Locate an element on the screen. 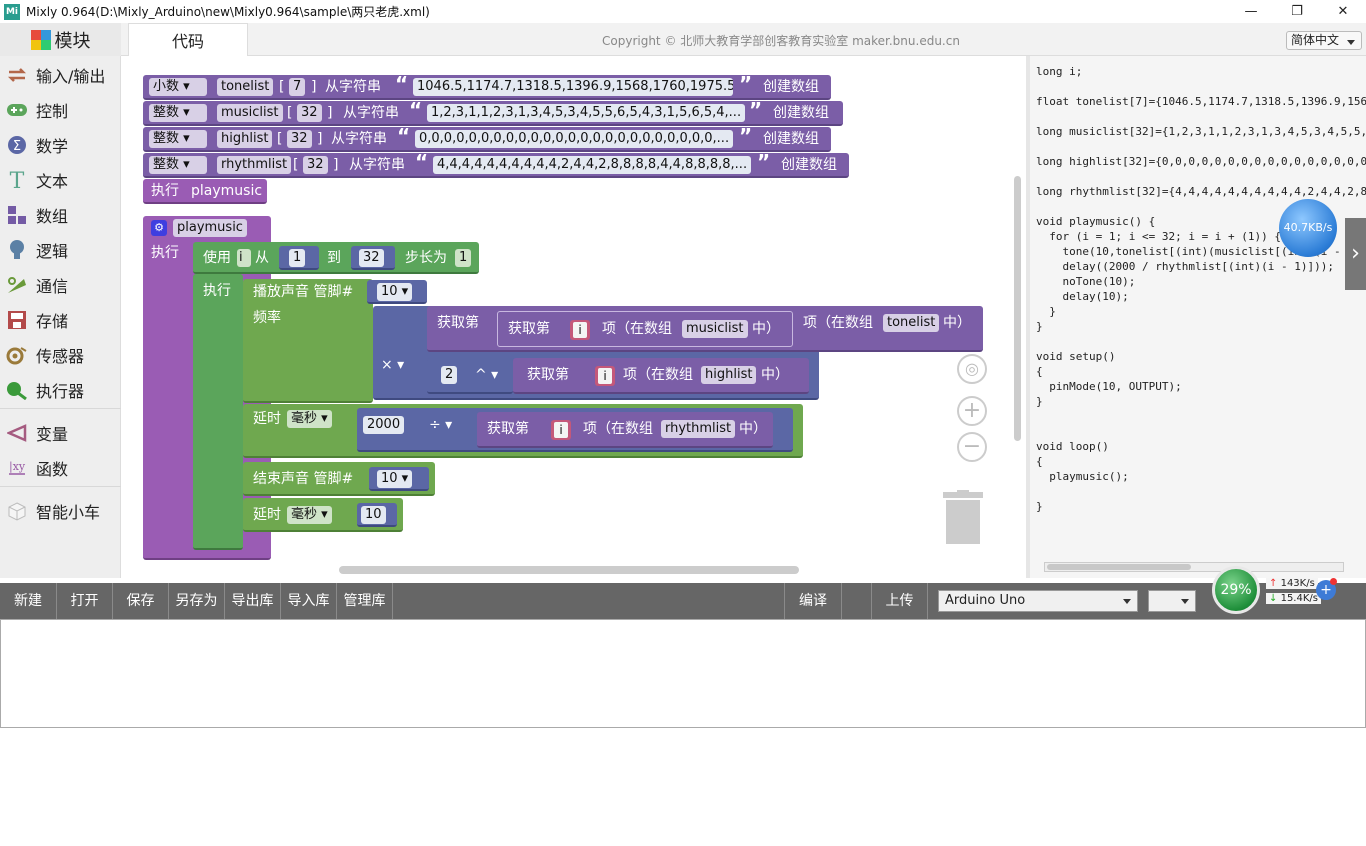  notone-block: 结束声音 管脚# 10 ▾ is located at coordinates (339, 479).